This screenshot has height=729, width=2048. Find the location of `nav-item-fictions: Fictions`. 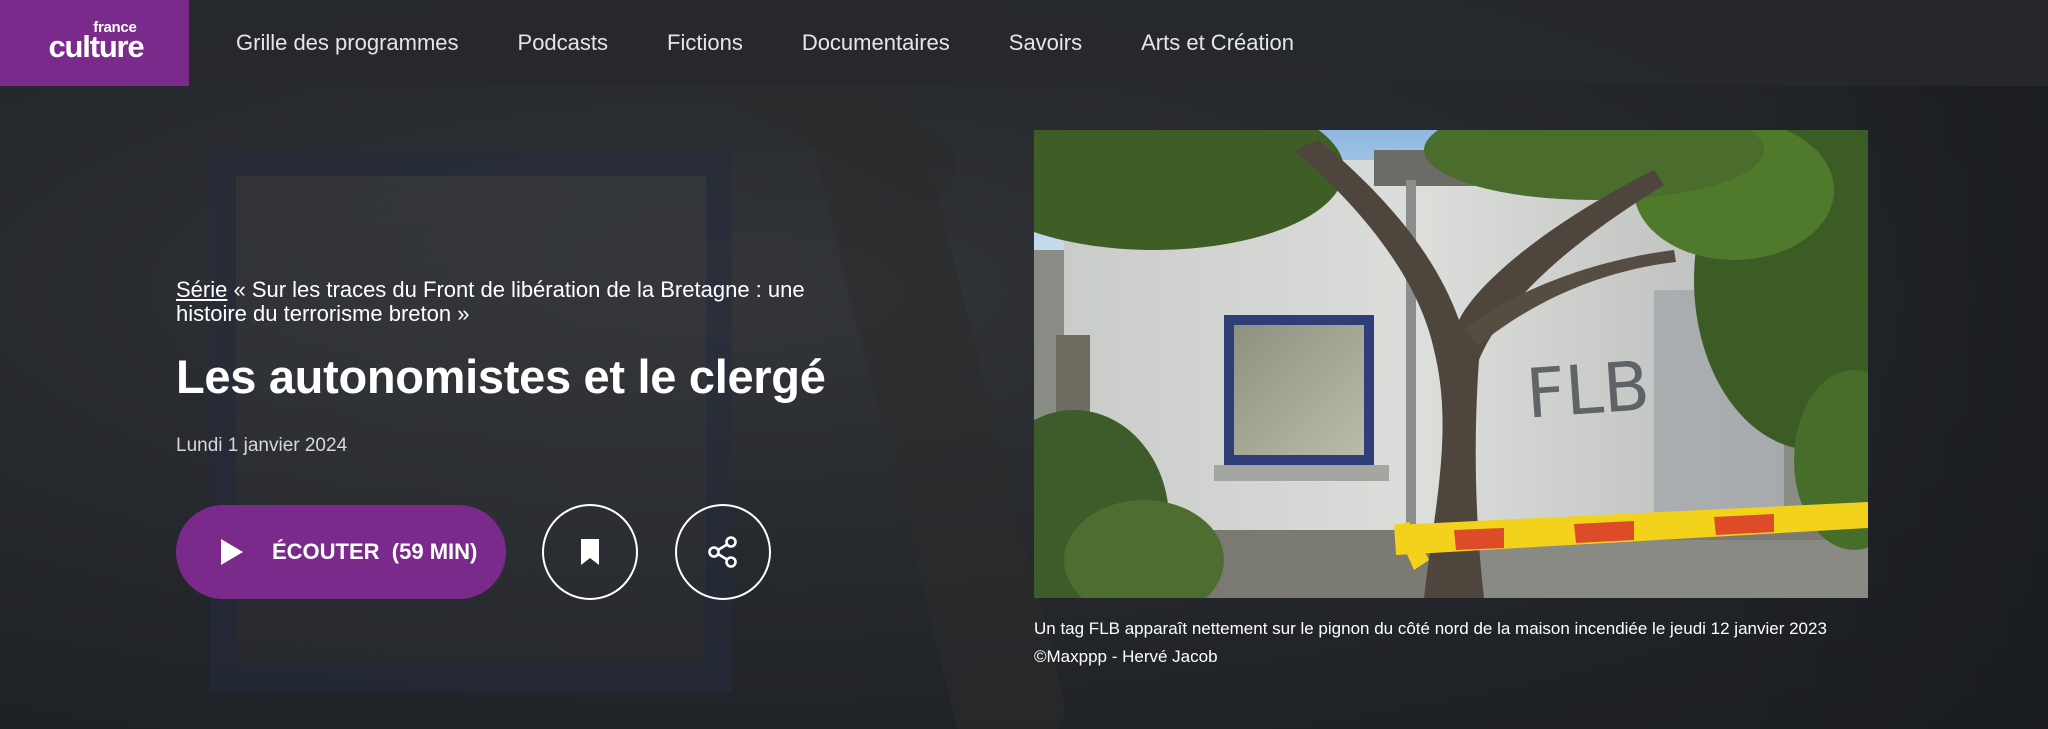

nav-item-fictions: Fictions is located at coordinates (705, 43).